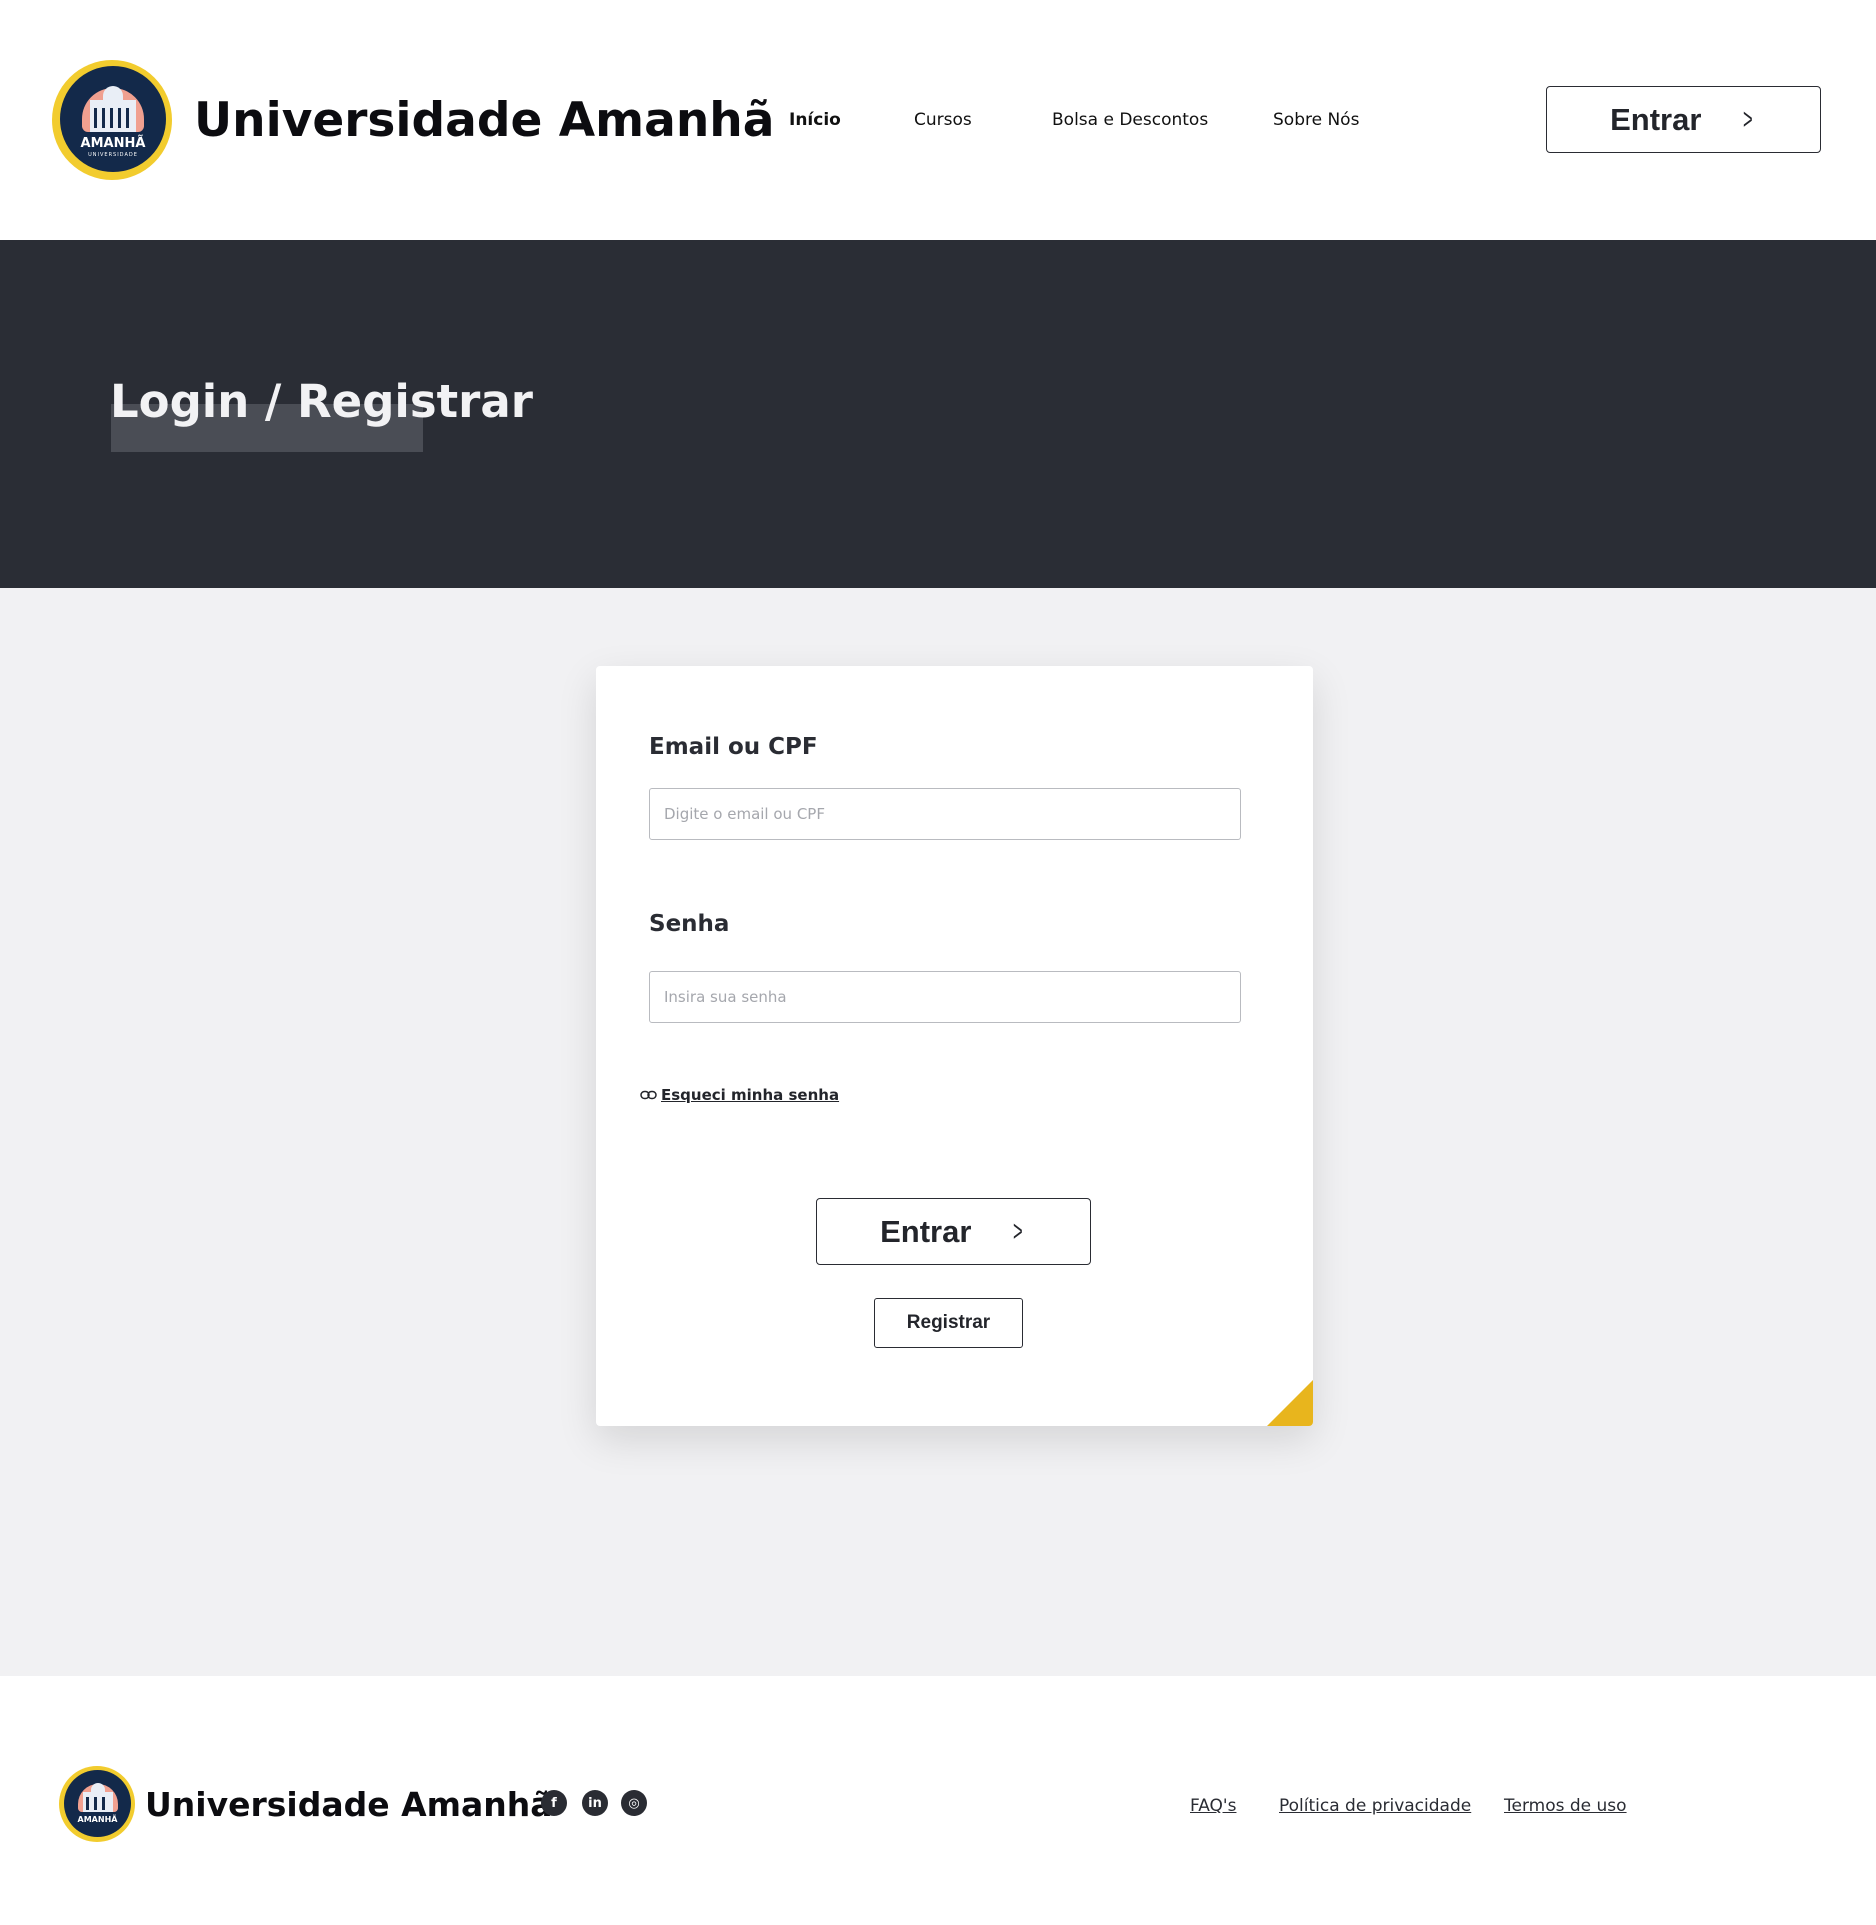 This screenshot has width=1876, height=1925. Describe the element at coordinates (926, 1231) in the screenshot. I see `login-enter-label: Entrar` at that location.